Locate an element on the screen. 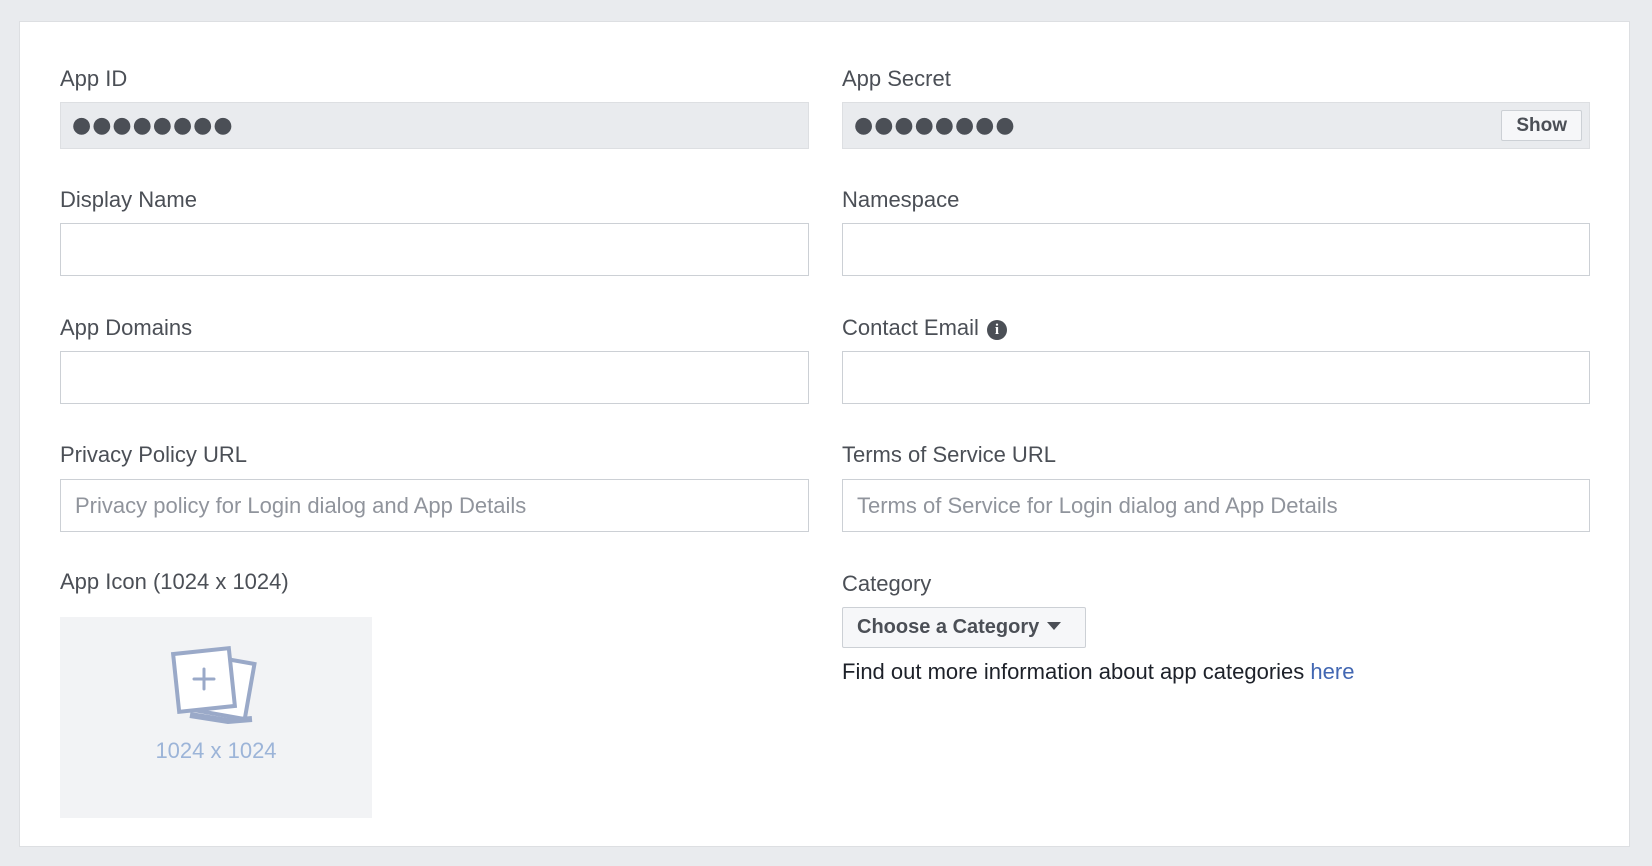 The width and height of the screenshot is (1652, 866). app-id-masked-value: ●●●●●●●● is located at coordinates (153, 125).